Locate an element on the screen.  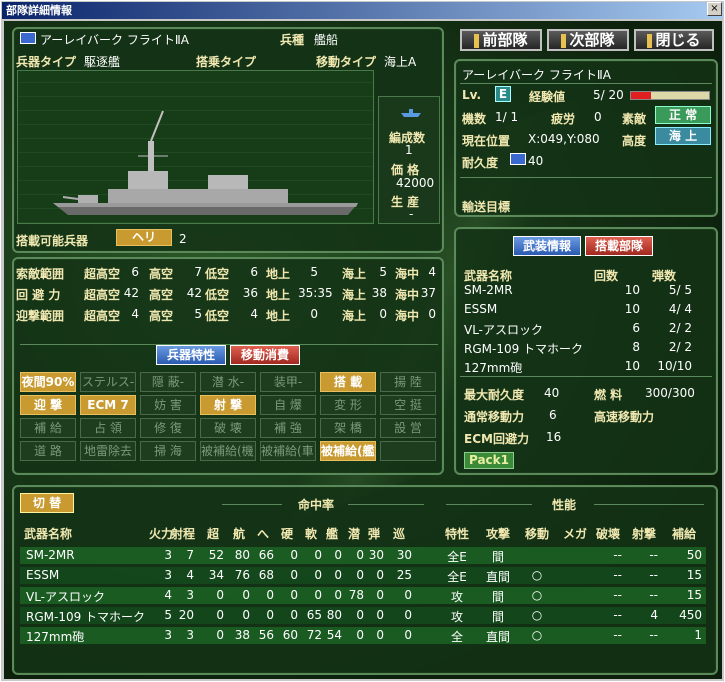
ecm-label: ECM回避力 is located at coordinates (496, 439).